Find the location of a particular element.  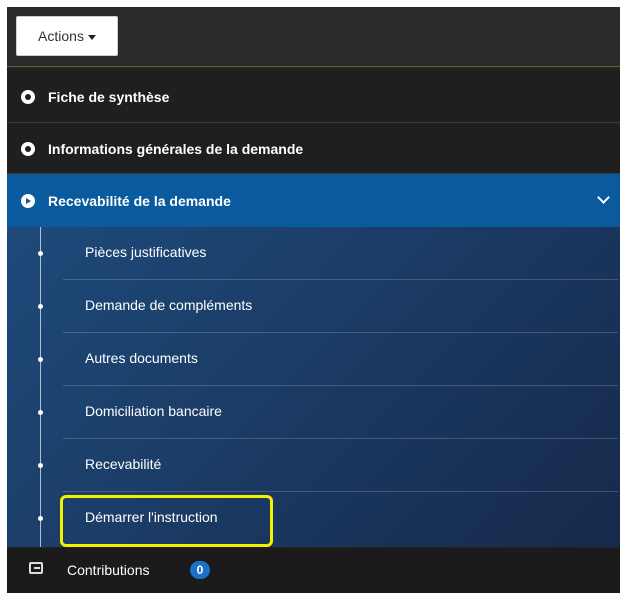

comment-icon is located at coordinates (36, 568).